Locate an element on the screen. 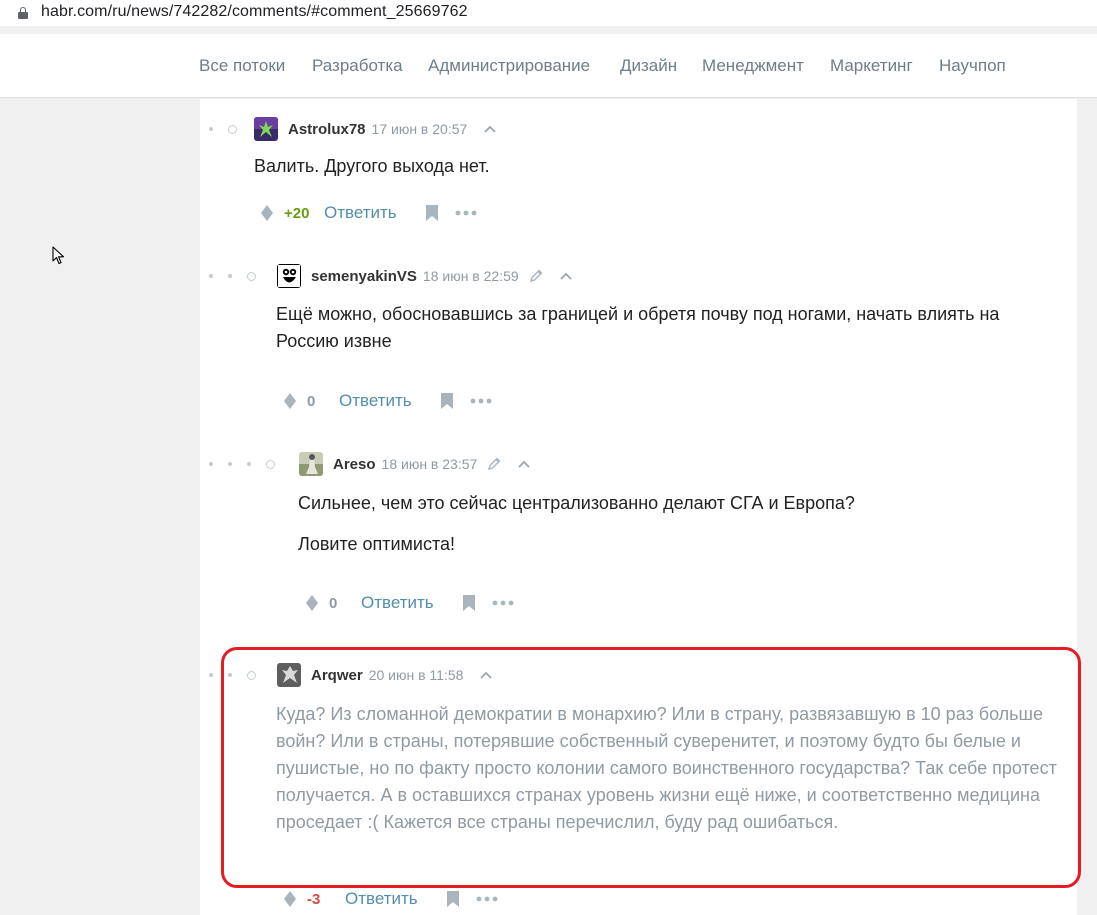 The image size is (1097, 915). lock-icon is located at coordinates (23, 13).